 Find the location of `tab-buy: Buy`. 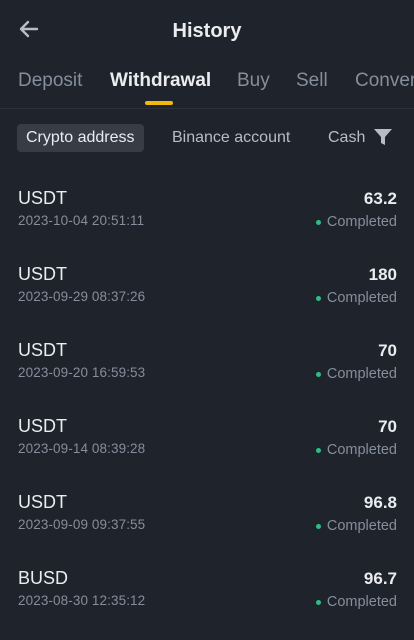

tab-buy: Buy is located at coordinates (253, 81).